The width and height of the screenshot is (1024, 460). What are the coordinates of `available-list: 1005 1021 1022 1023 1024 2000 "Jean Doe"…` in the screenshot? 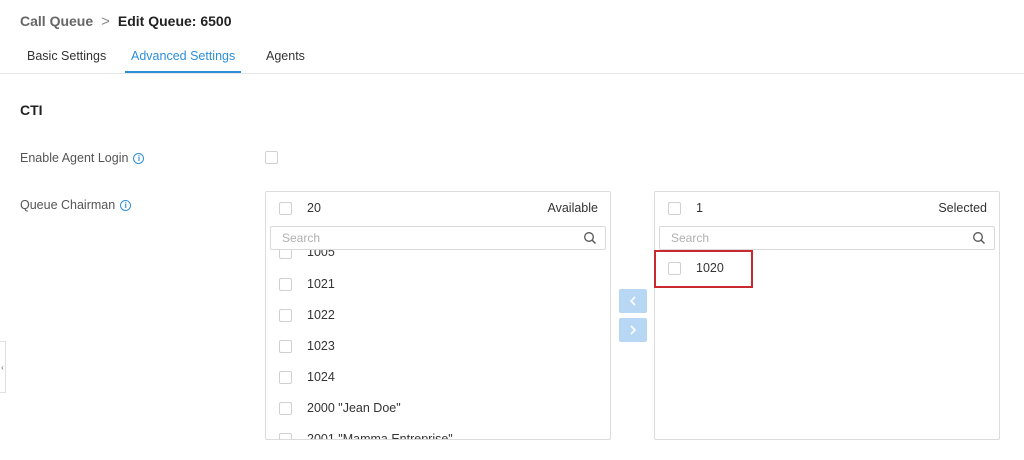 It's located at (438, 345).